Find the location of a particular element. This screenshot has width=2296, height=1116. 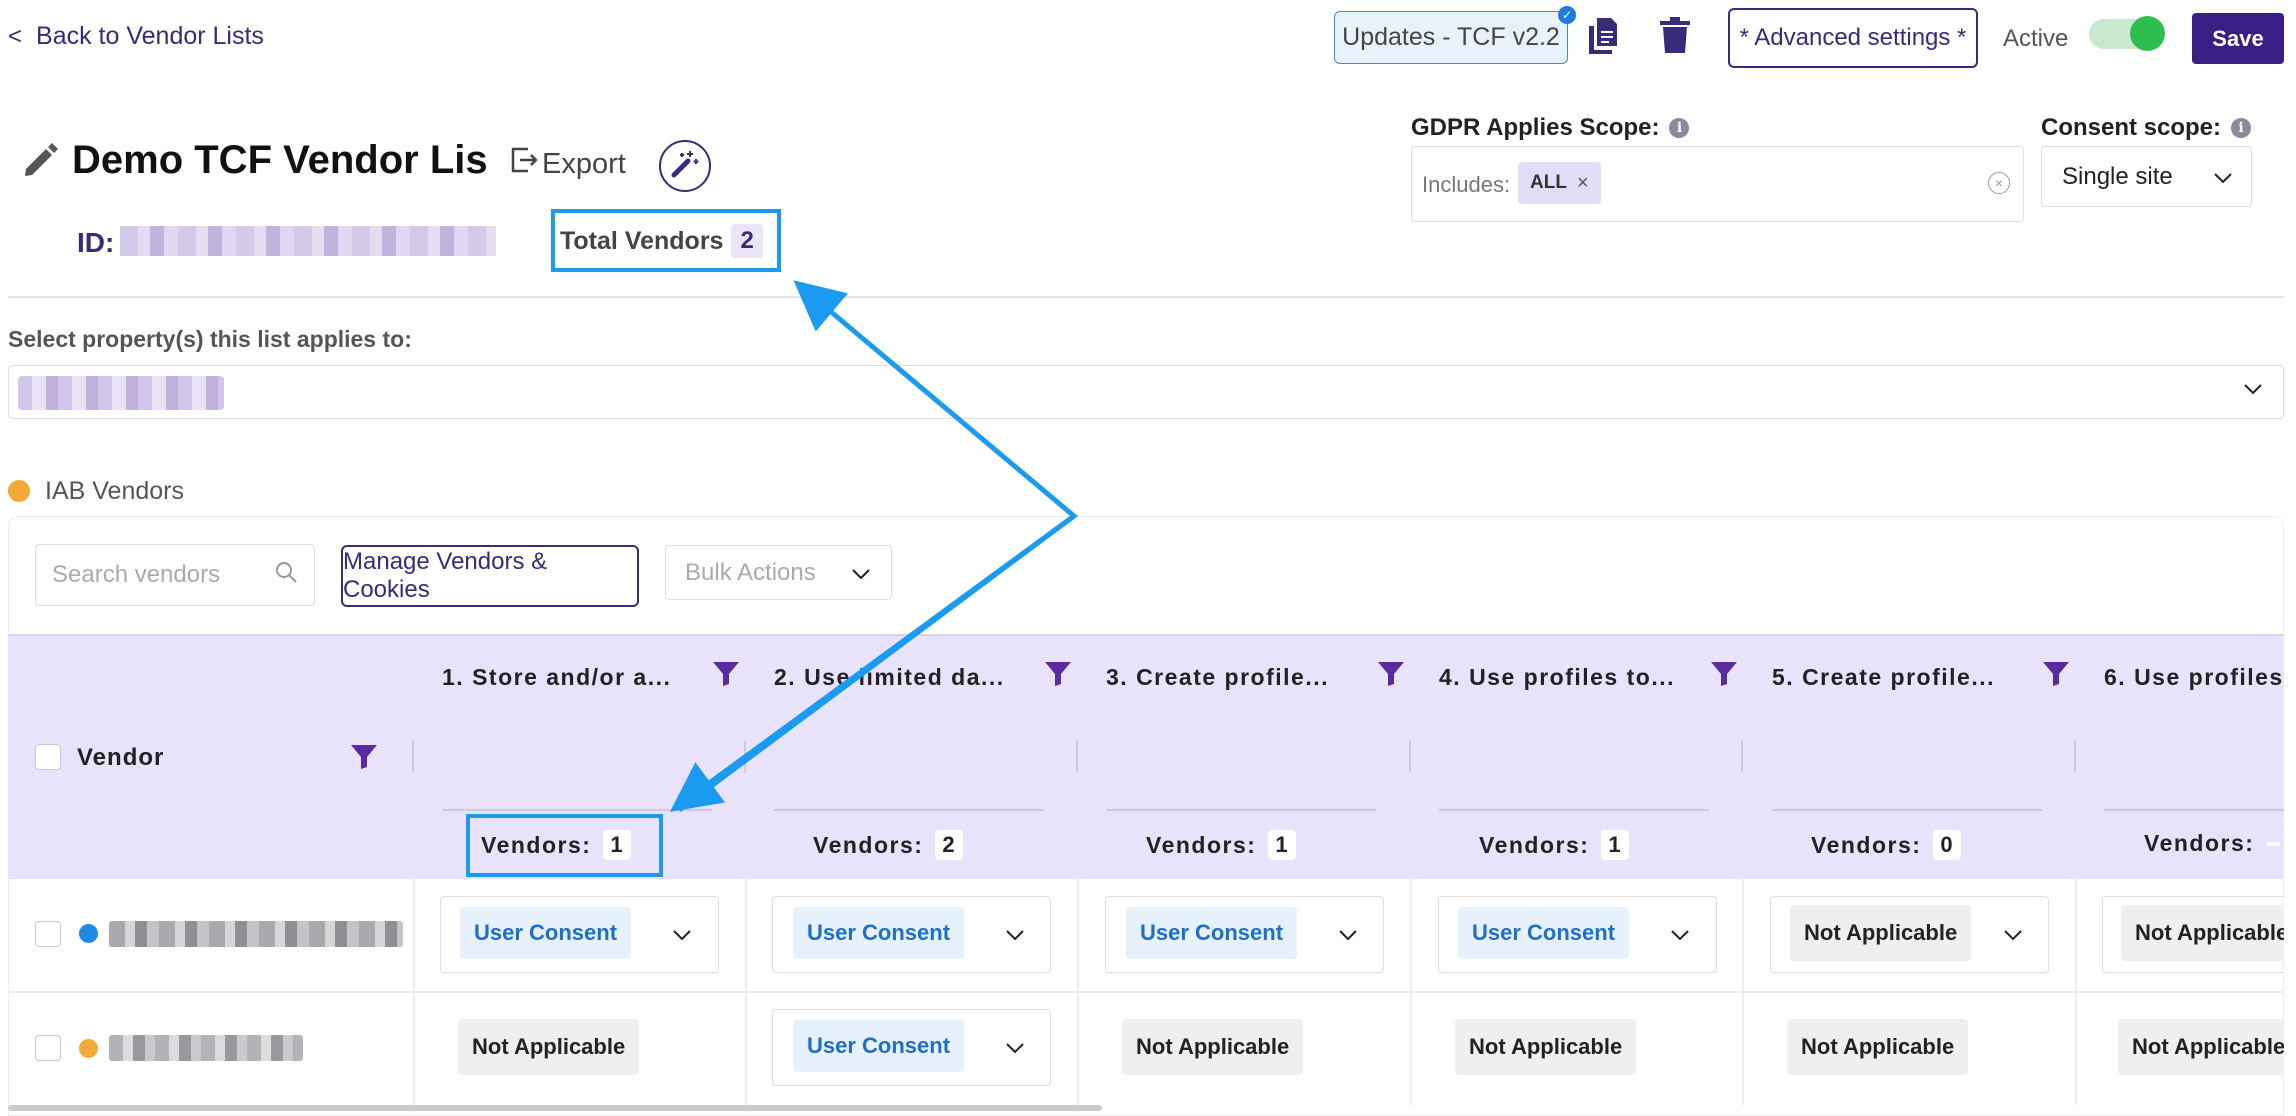

arrow-to-total-vendors is located at coordinates (878, 546).